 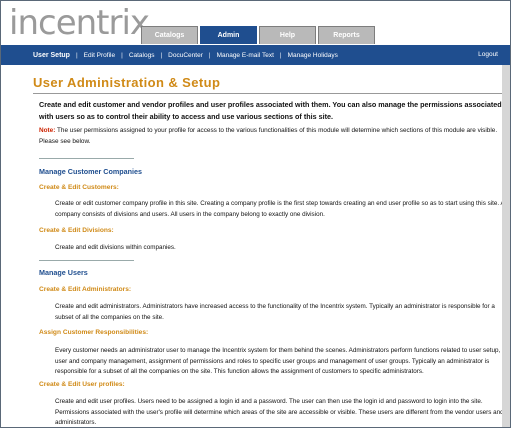 I want to click on link-assign-customer-responsibilities: Assign Customer Responsibilities:, so click(x=93, y=332).